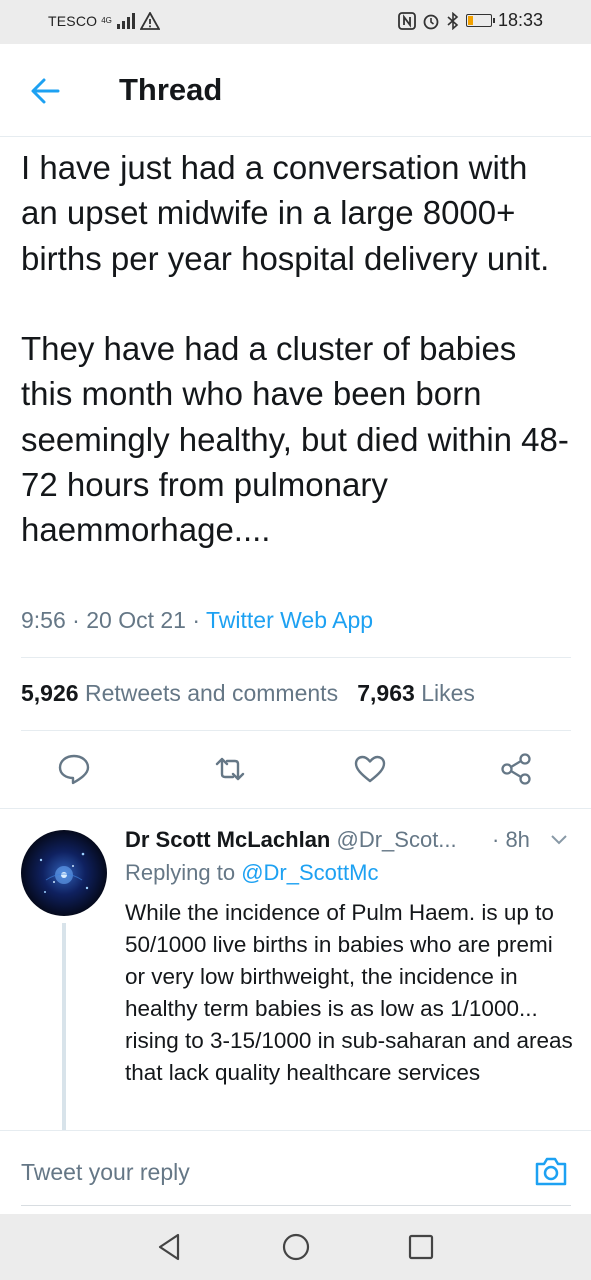  Describe the element at coordinates (386, 693) in the screenshot. I see `likes-count: 7,963` at that location.